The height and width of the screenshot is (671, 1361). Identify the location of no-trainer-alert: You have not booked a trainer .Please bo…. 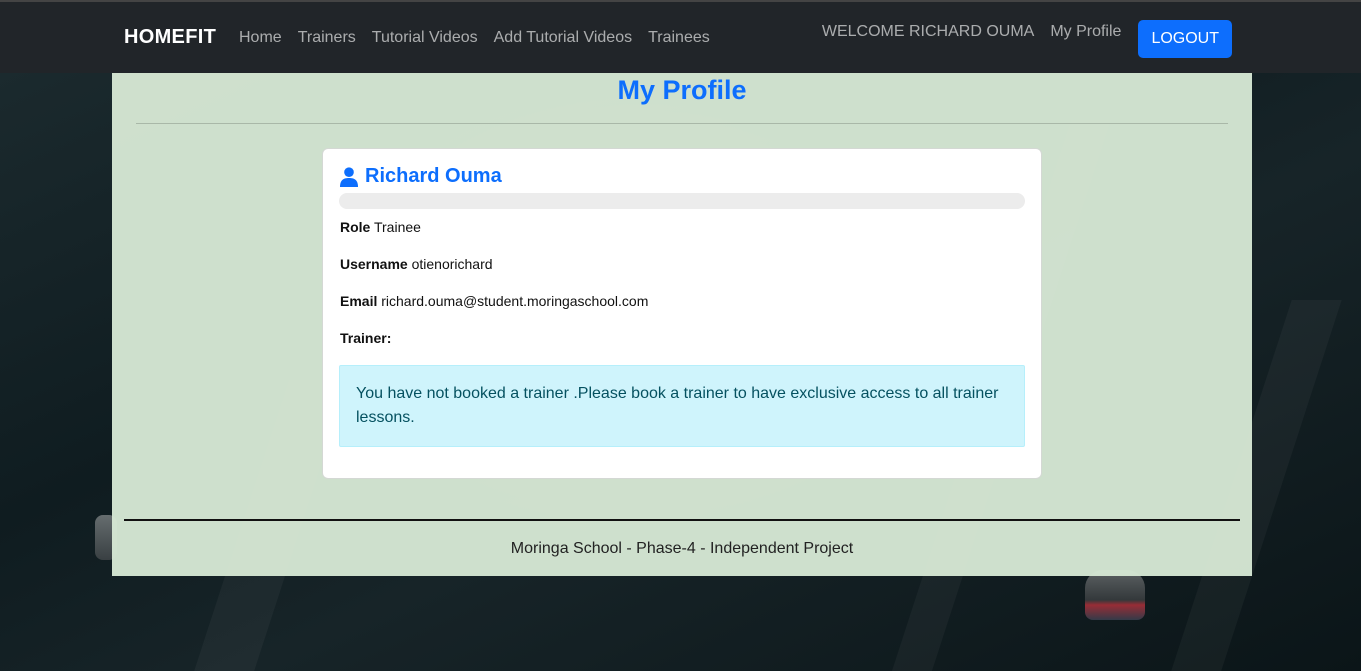
(682, 406).